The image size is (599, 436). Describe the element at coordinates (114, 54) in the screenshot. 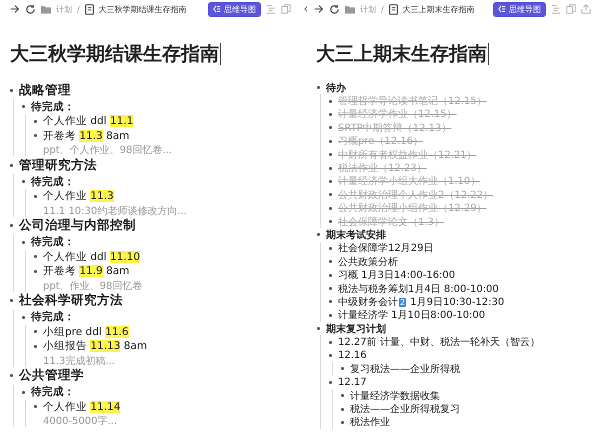

I see `document-title: 大三秋学期结课生存指南` at that location.